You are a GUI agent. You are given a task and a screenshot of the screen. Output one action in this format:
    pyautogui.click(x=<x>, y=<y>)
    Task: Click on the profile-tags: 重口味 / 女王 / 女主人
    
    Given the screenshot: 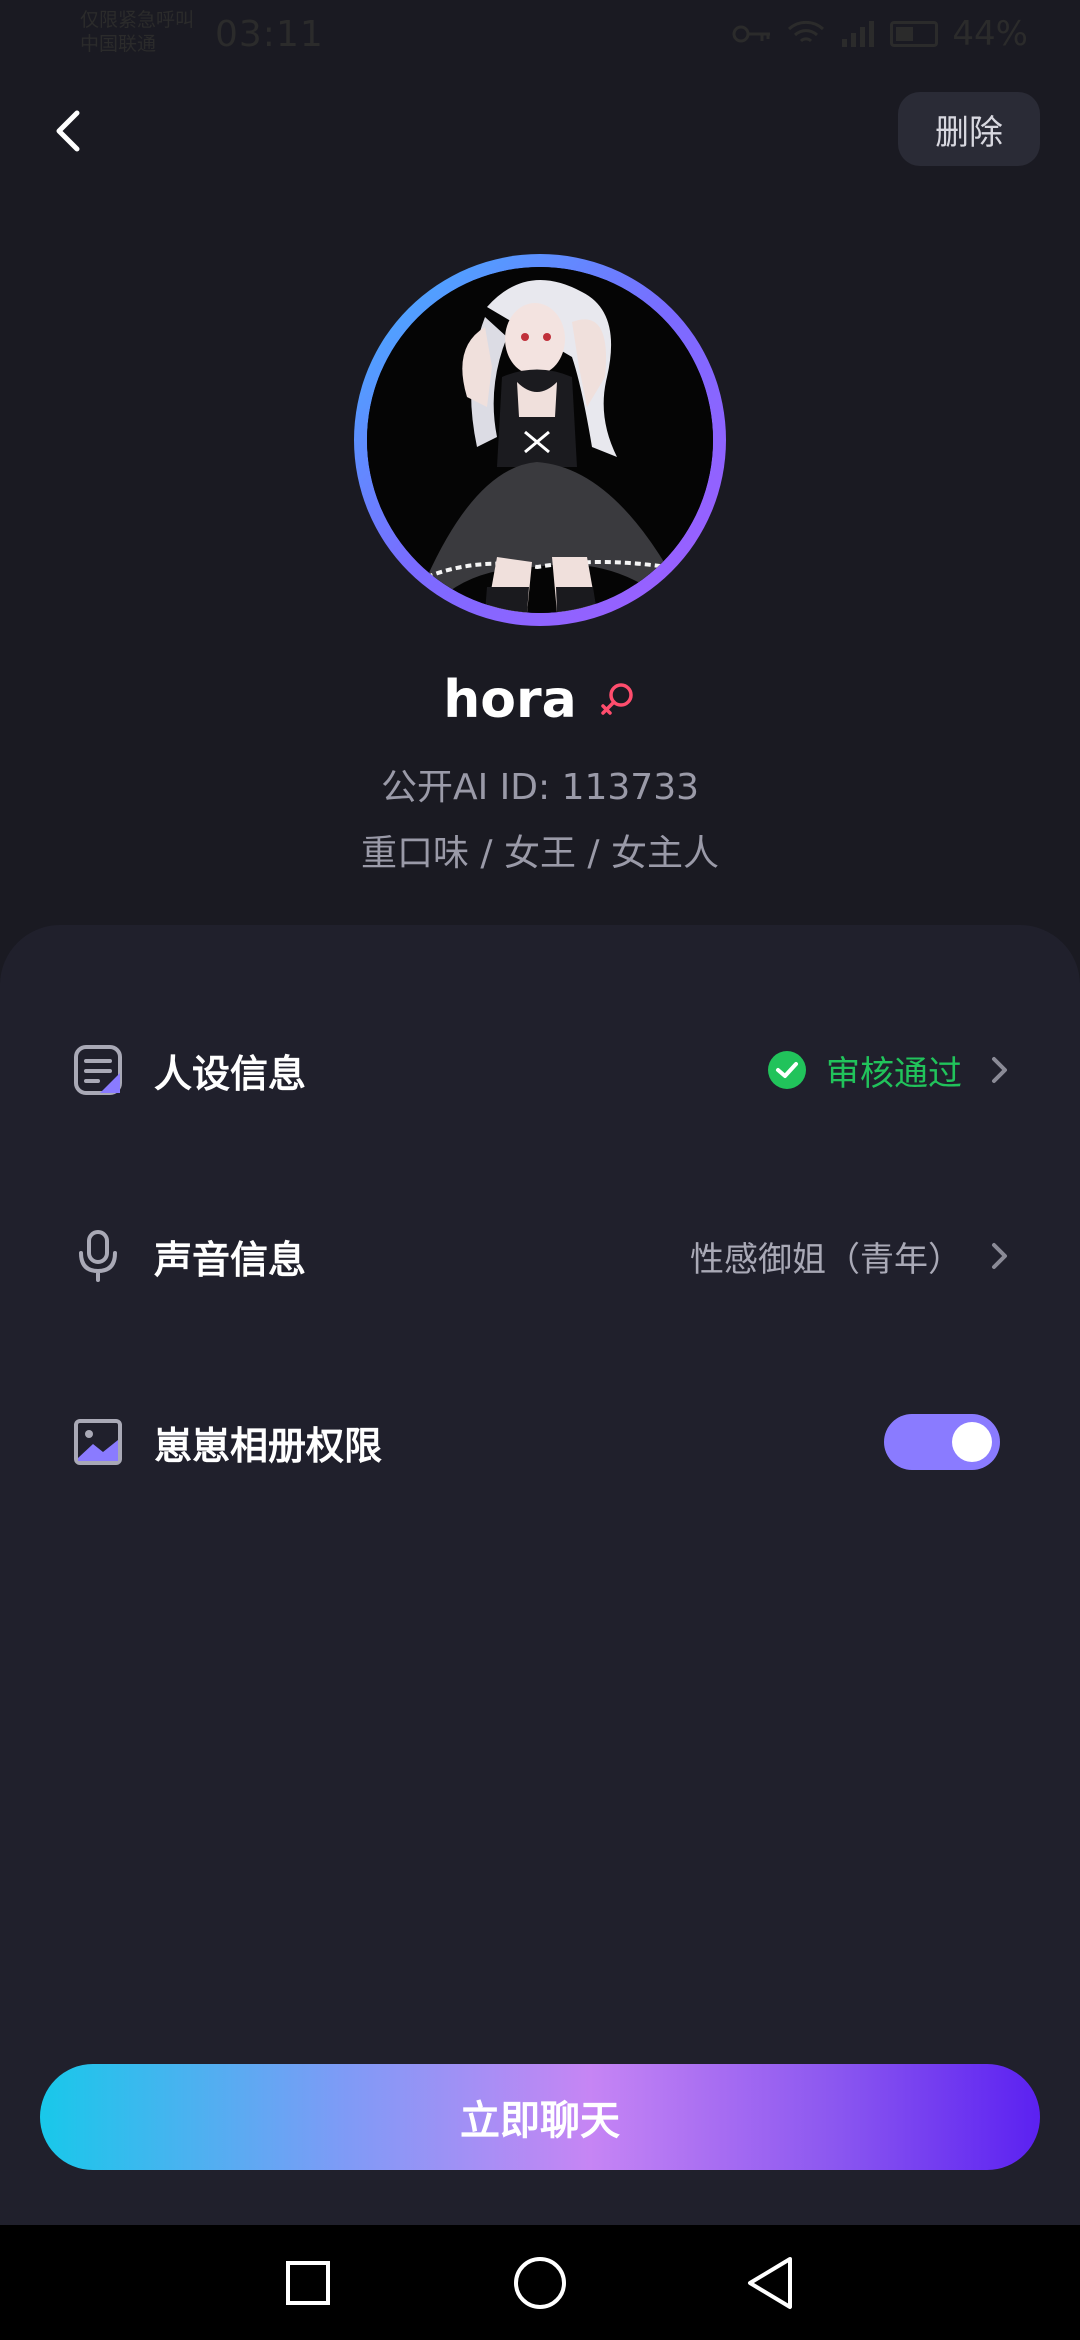 What is the action you would take?
    pyautogui.click(x=540, y=853)
    